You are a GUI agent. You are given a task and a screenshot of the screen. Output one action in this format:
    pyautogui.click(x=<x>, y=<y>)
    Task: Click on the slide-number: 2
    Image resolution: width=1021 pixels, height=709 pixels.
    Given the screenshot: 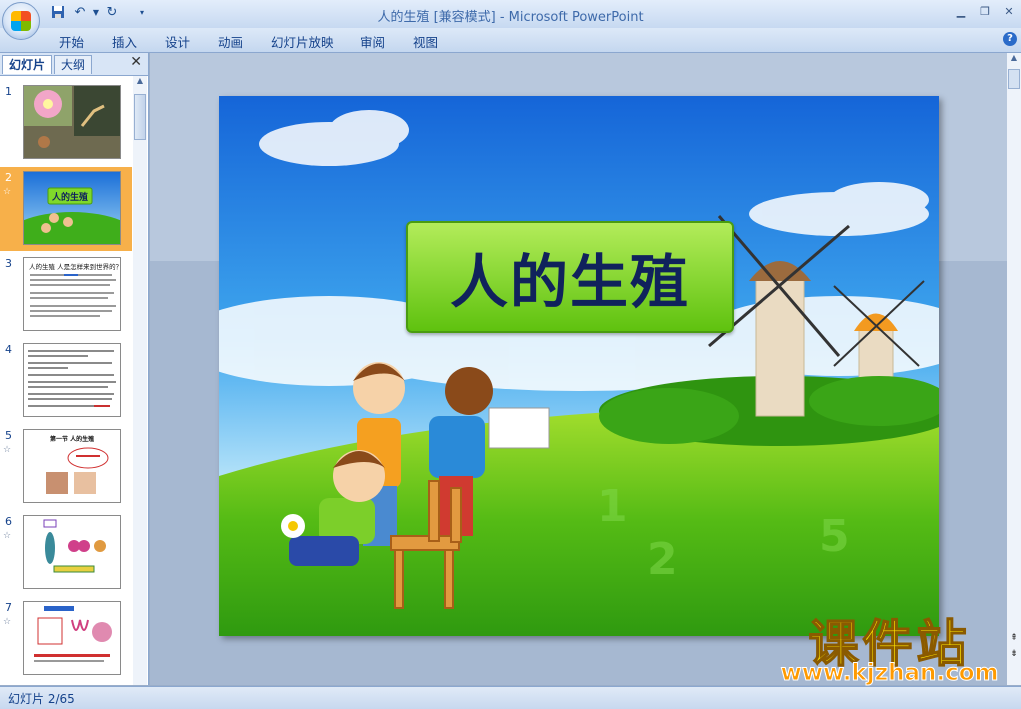 What is the action you would take?
    pyautogui.click(x=8, y=177)
    